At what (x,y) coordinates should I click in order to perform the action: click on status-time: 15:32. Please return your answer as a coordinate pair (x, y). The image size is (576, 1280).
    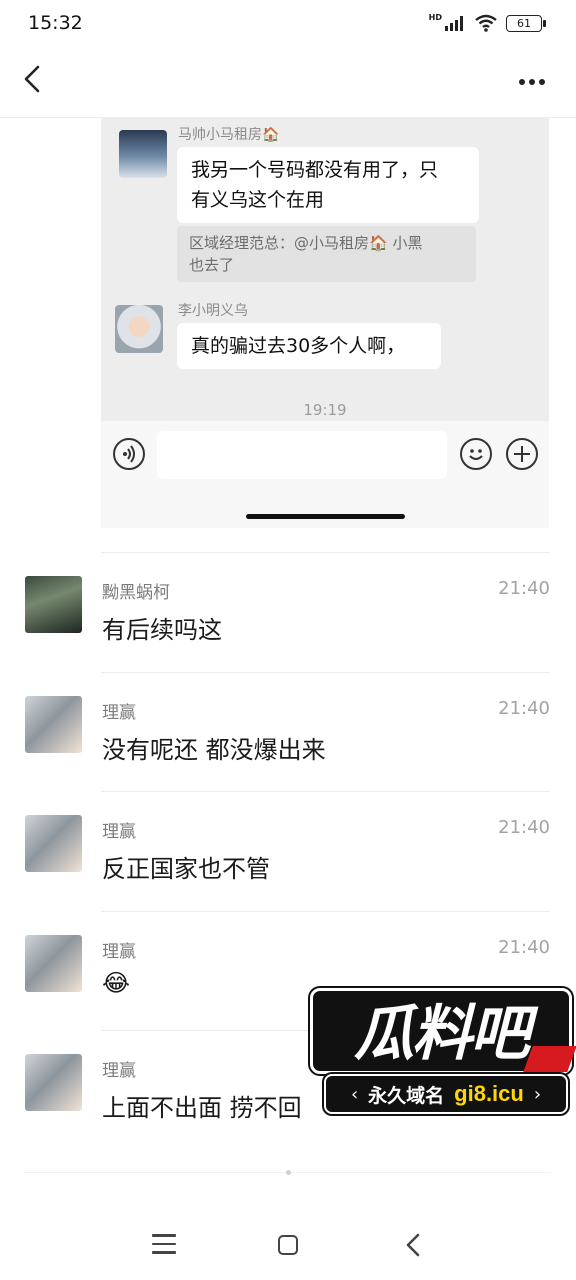
    Looking at the image, I should click on (55, 23).